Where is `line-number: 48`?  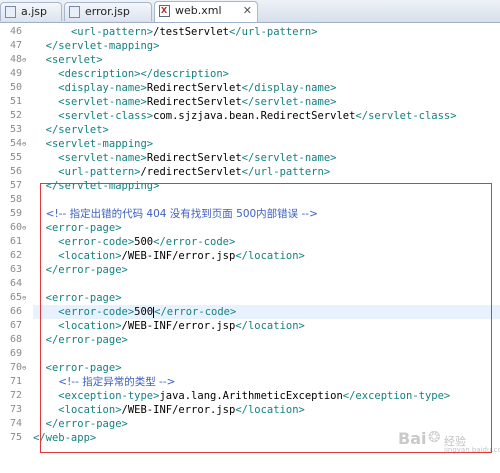
line-number: 48 is located at coordinates (15, 59).